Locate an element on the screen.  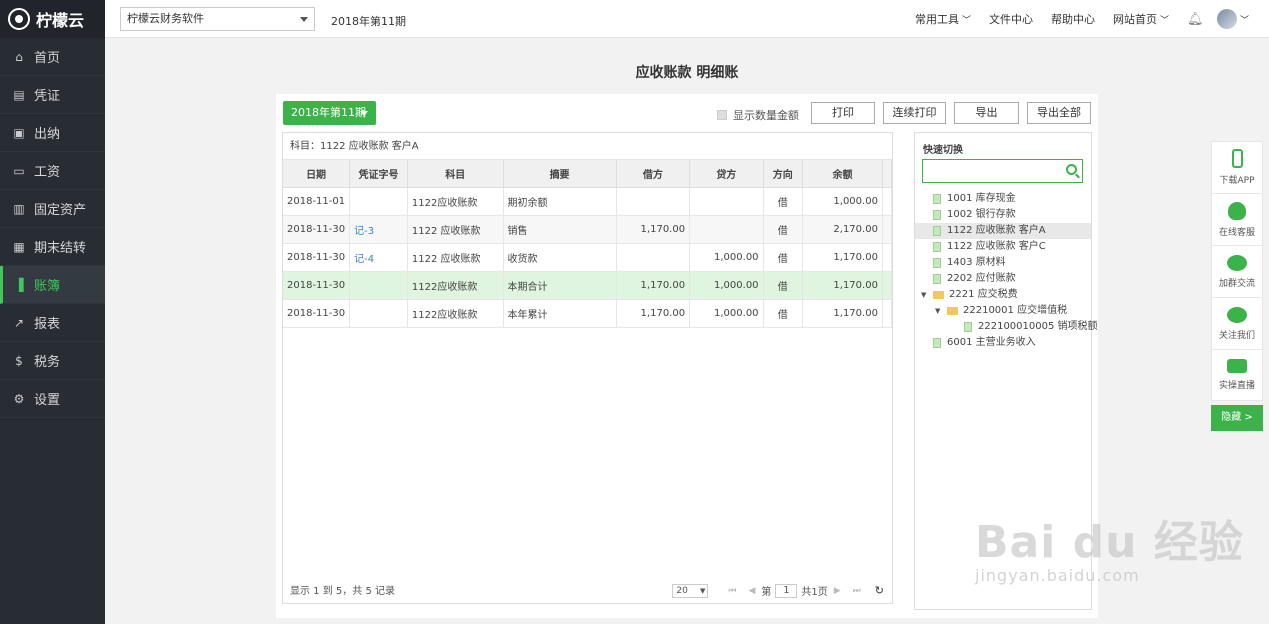
prev-page-icon: ◀ is located at coordinates (751, 591).